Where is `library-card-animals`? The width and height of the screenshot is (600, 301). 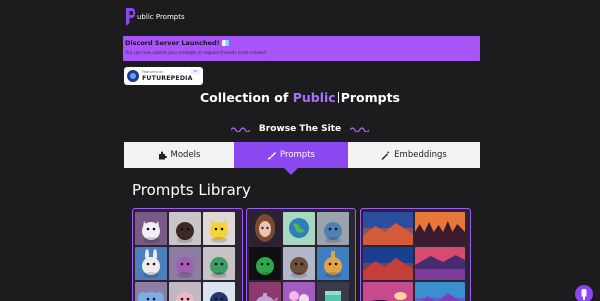
library-card-animals is located at coordinates (187, 254).